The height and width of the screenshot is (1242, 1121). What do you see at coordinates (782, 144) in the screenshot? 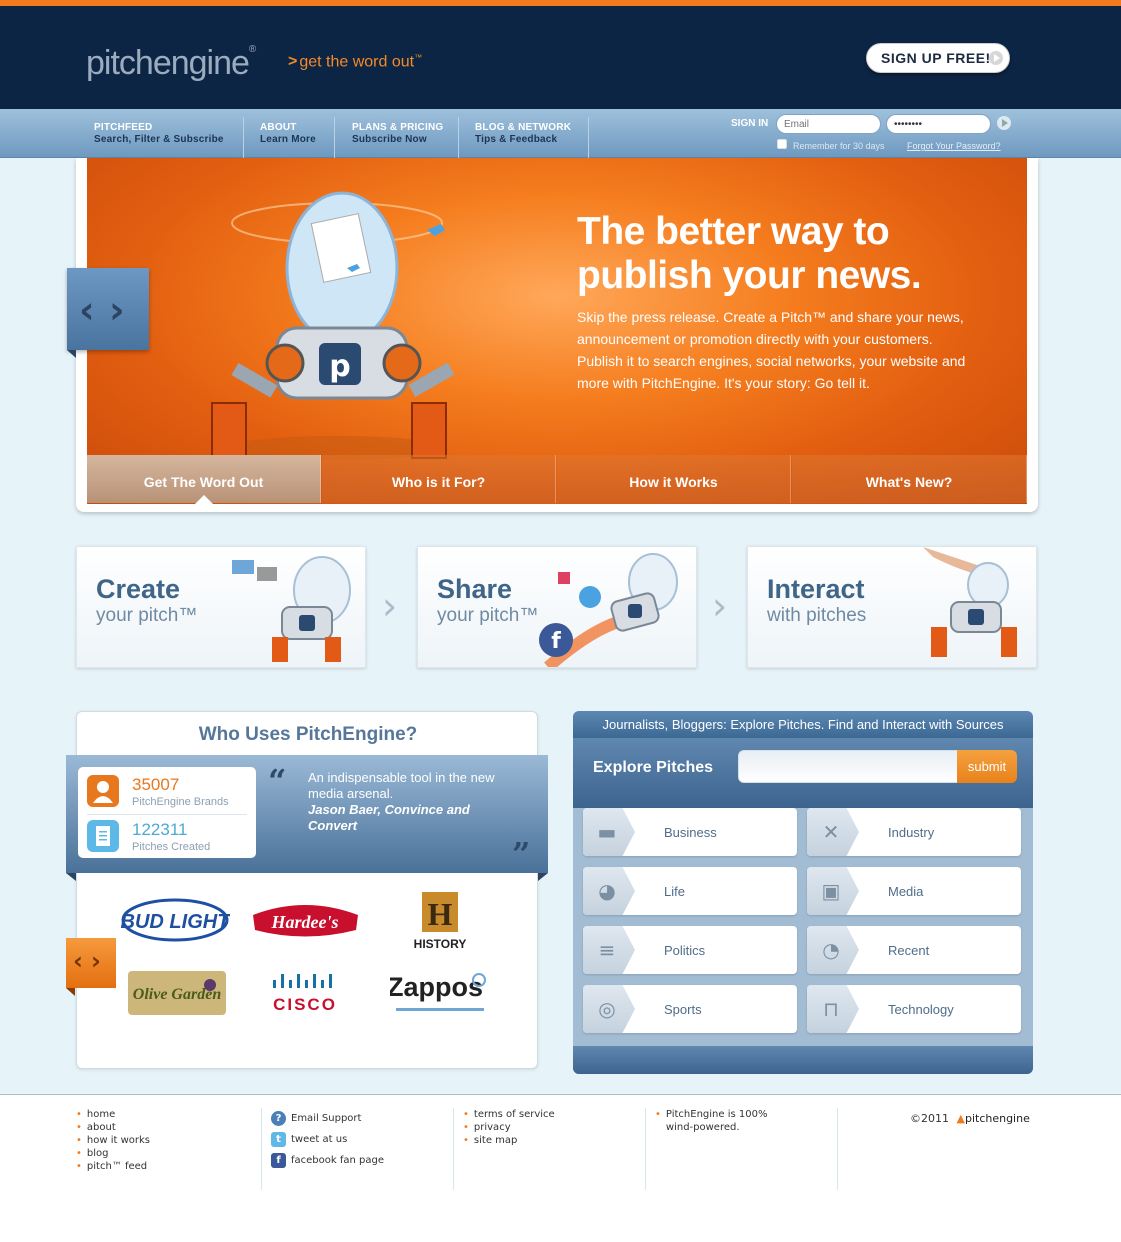
I see `remember-checkbox` at bounding box center [782, 144].